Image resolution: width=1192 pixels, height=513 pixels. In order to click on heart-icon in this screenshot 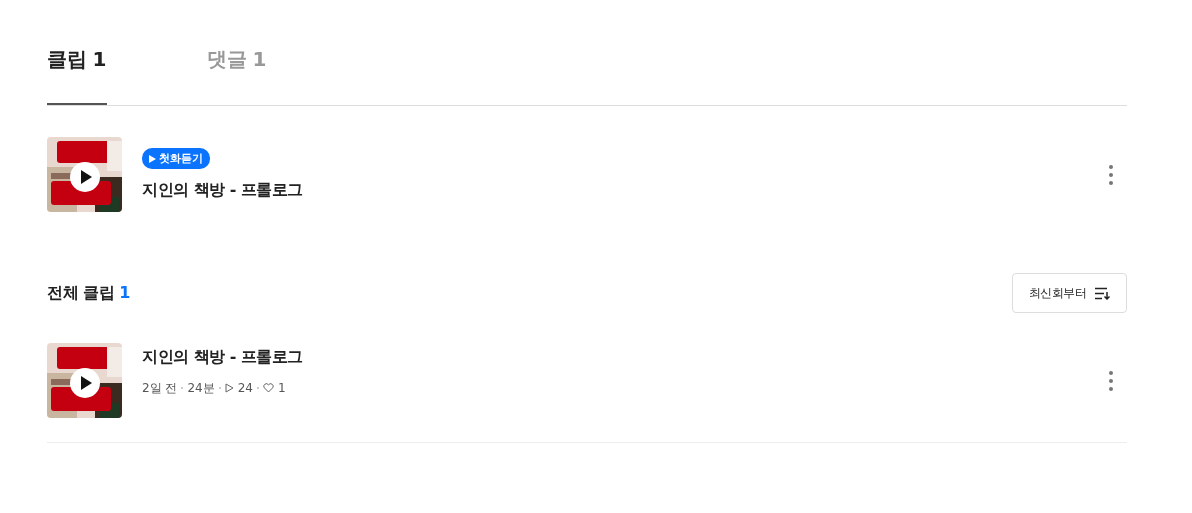, I will do `click(268, 388)`.